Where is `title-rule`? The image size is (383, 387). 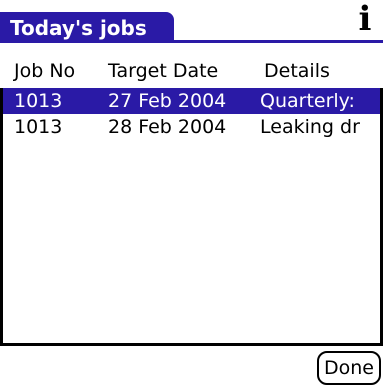
title-rule is located at coordinates (191, 41).